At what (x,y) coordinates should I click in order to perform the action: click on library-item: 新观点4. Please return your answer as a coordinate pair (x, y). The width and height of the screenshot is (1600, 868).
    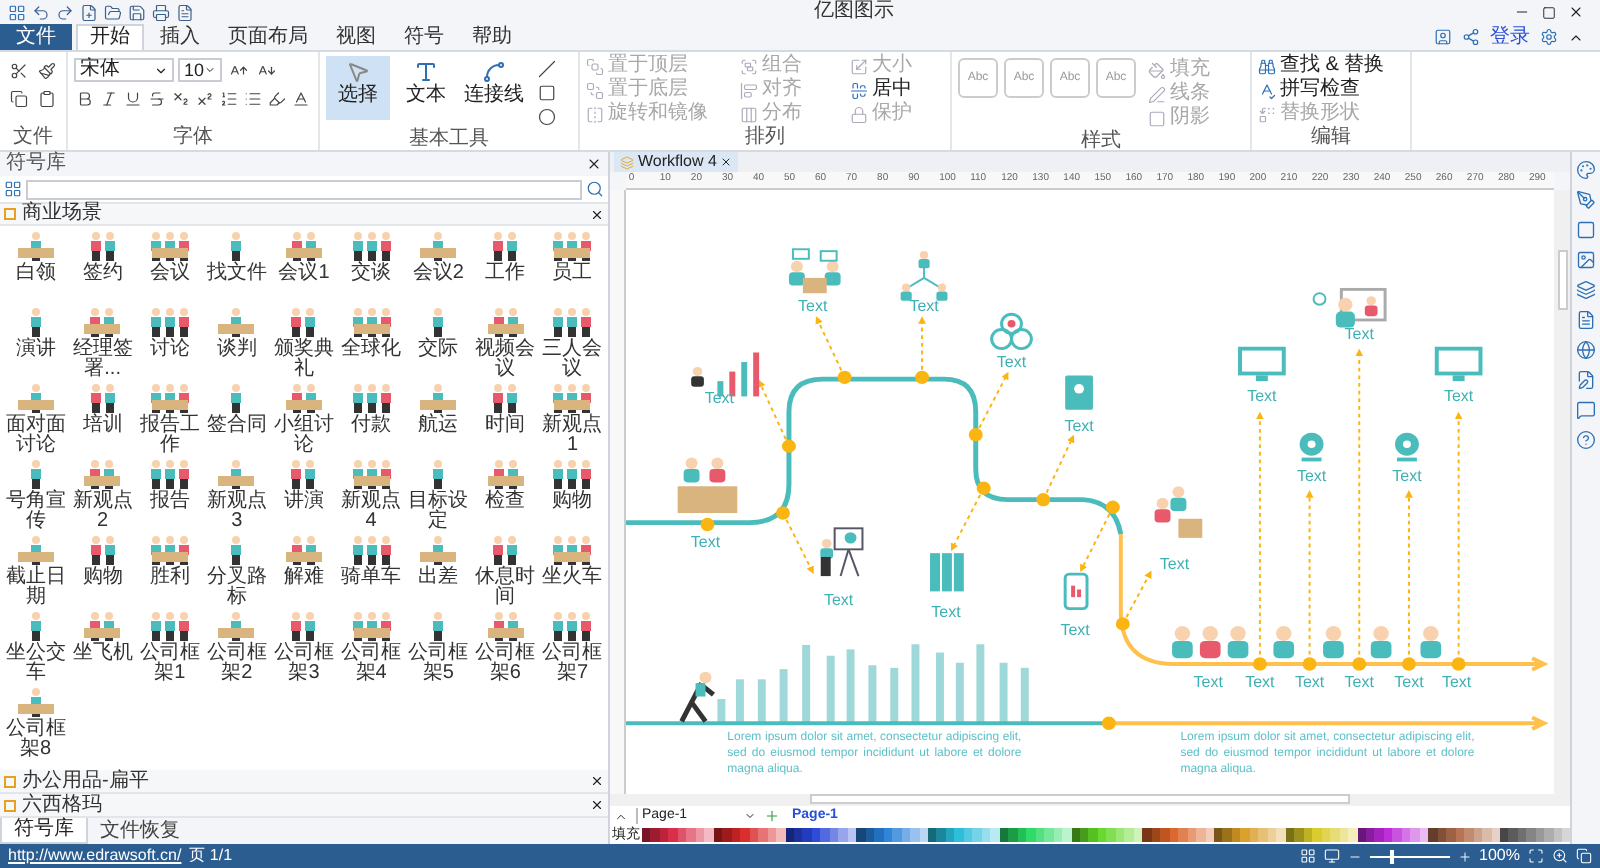
    Looking at the image, I should click on (371, 496).